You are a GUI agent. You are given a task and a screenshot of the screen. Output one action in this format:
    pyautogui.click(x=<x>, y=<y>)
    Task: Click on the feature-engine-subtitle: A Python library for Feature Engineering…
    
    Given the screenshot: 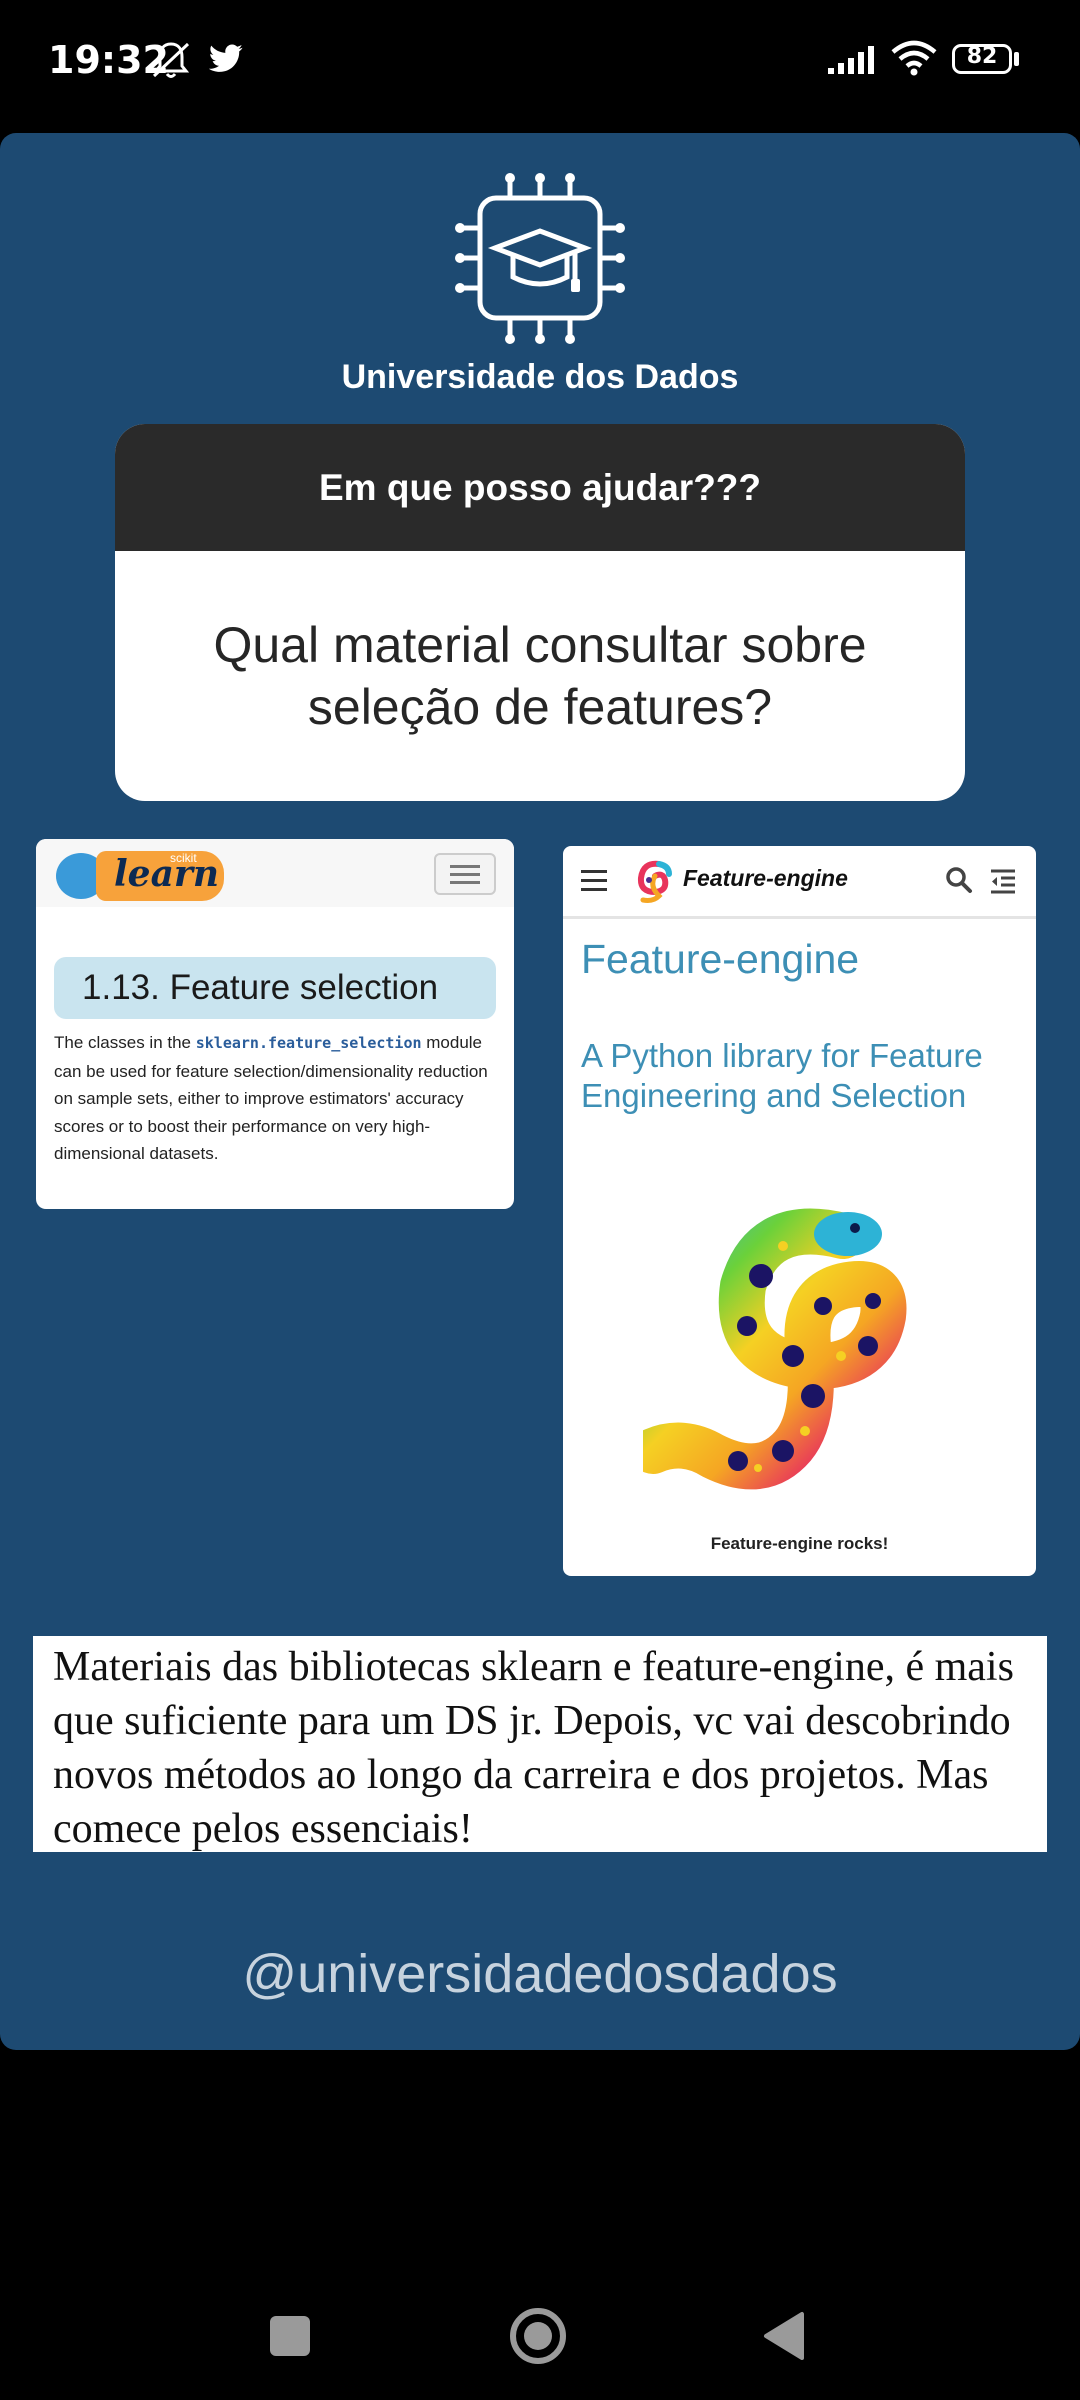 What is the action you would take?
    pyautogui.click(x=782, y=1075)
    